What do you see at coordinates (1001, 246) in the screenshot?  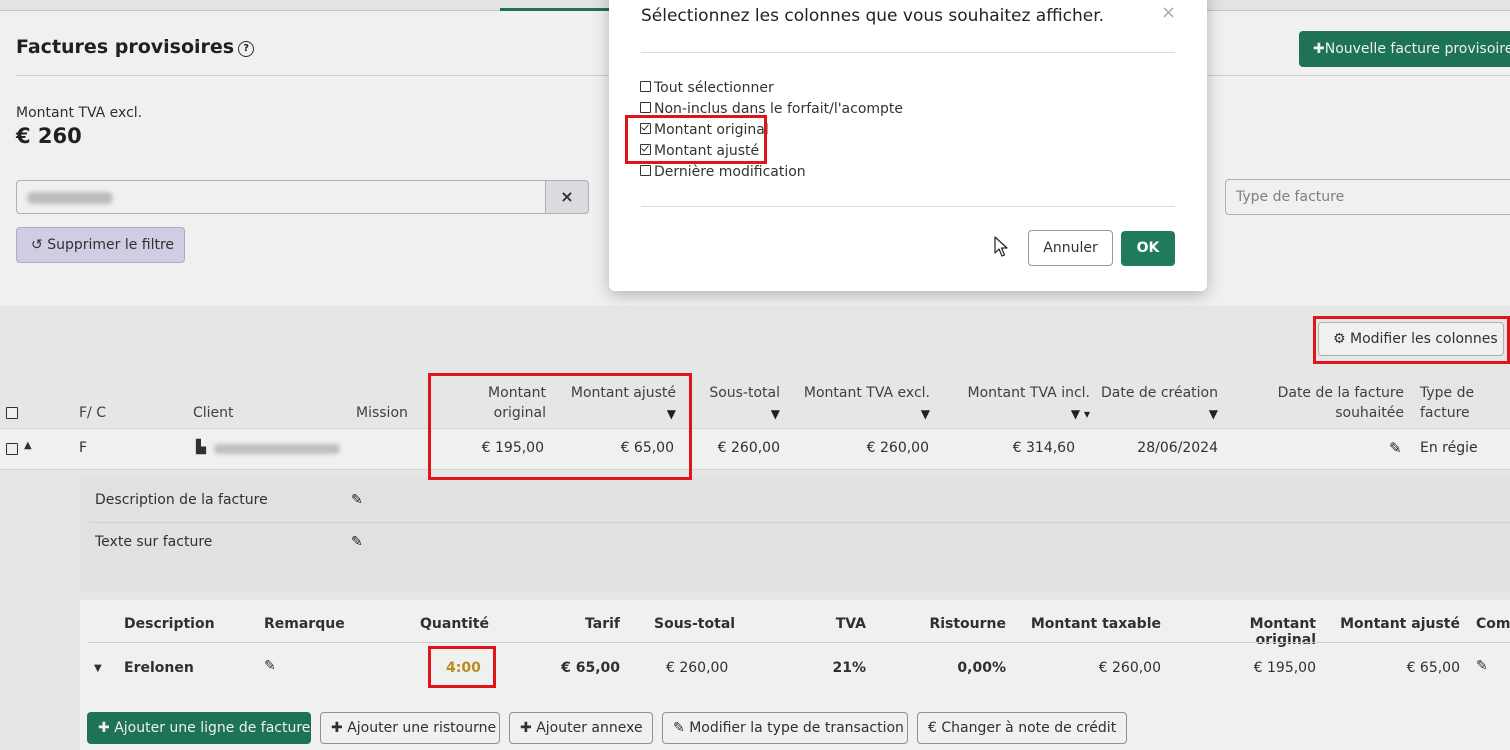 I see `mouse-cursor-icon` at bounding box center [1001, 246].